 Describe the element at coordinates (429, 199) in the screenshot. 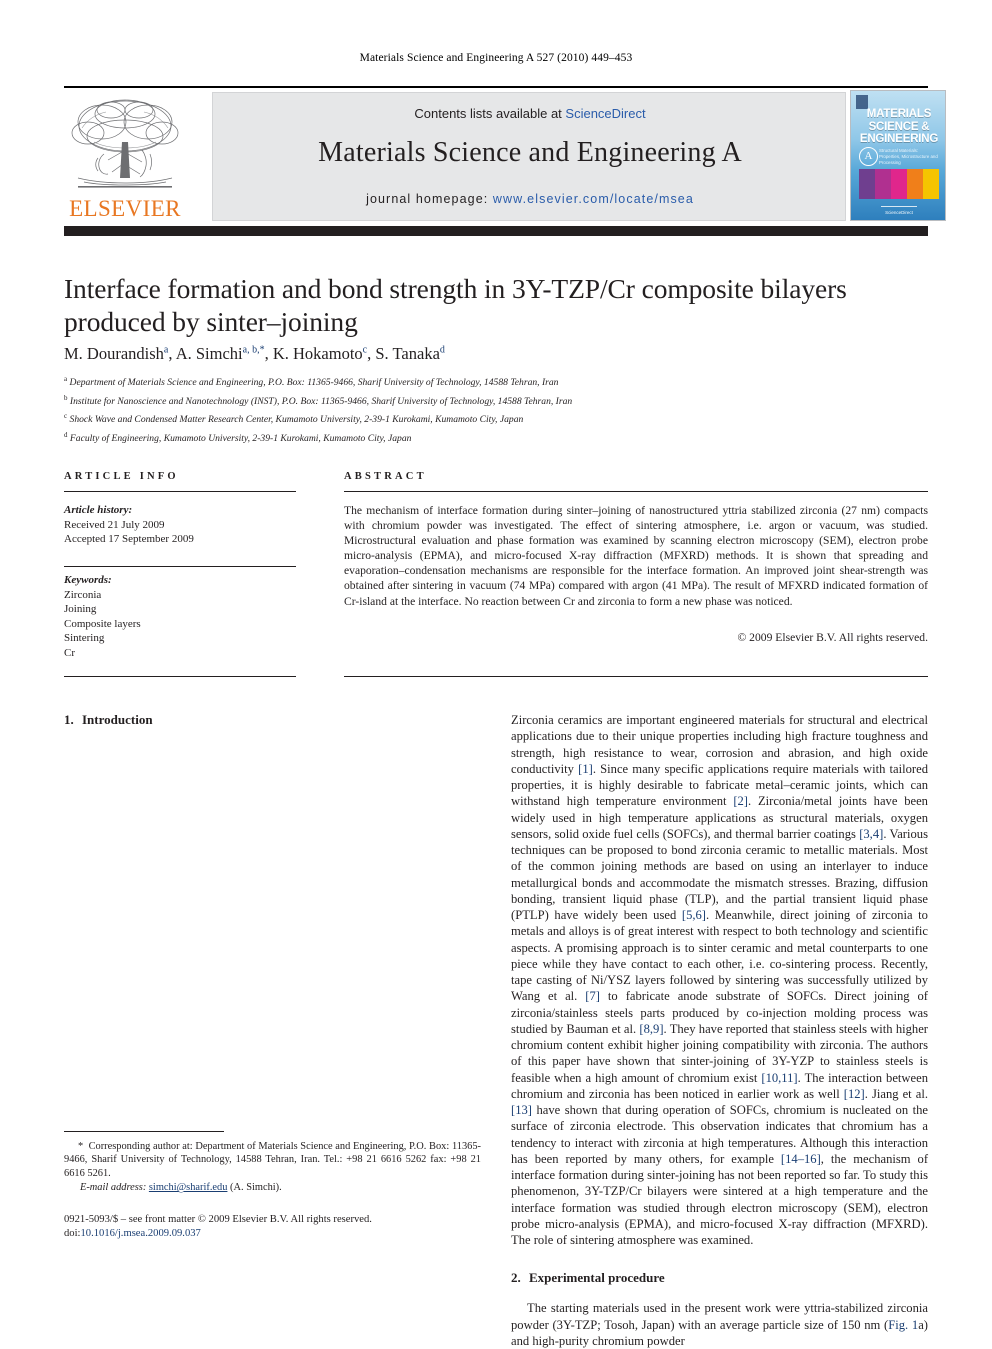

I see `homepage-prefix: journal homepage:` at that location.